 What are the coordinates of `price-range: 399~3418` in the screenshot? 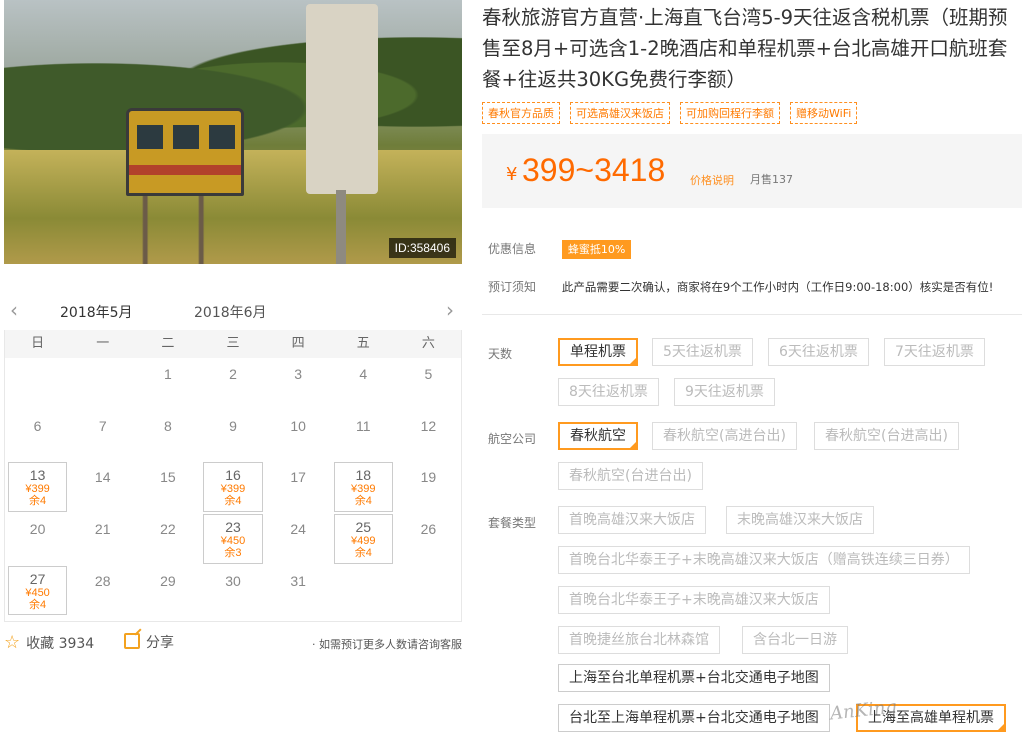 It's located at (594, 170).